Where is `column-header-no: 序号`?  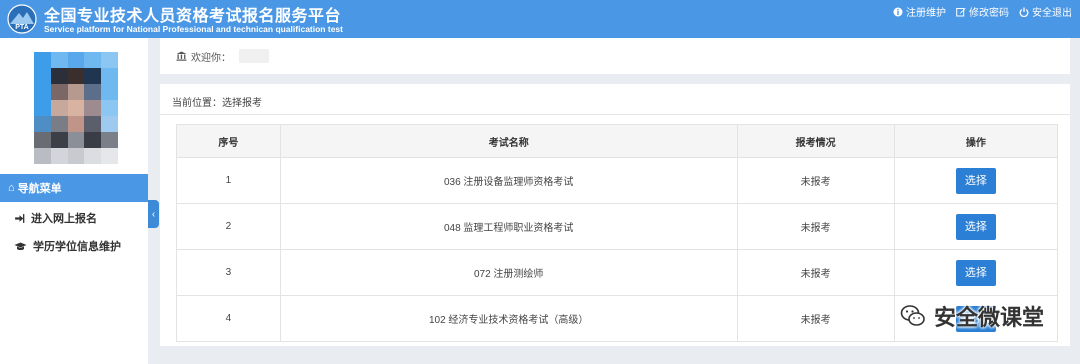
column-header-no: 序号 is located at coordinates (228, 141).